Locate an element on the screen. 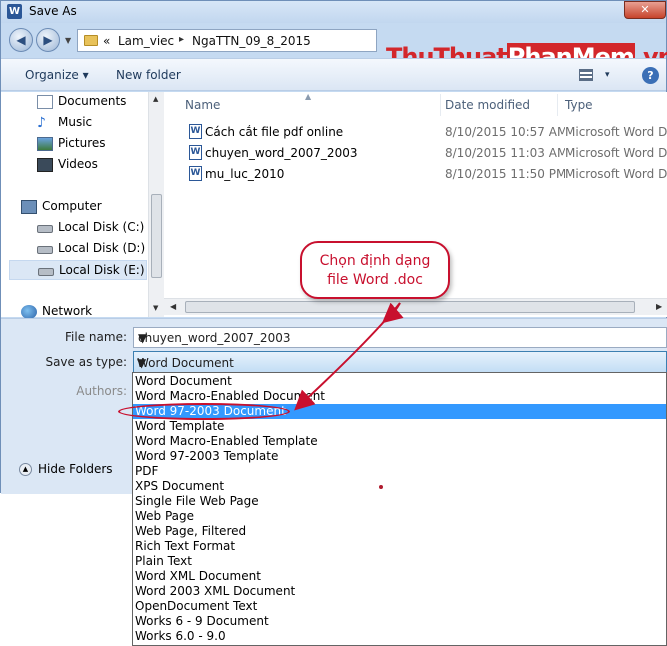 The width and height of the screenshot is (667, 646). file-date: 8/10/2015 10:57 AM is located at coordinates (505, 132).